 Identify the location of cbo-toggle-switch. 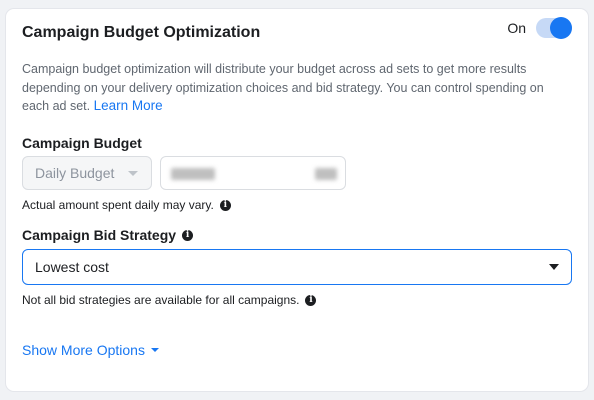
(554, 28).